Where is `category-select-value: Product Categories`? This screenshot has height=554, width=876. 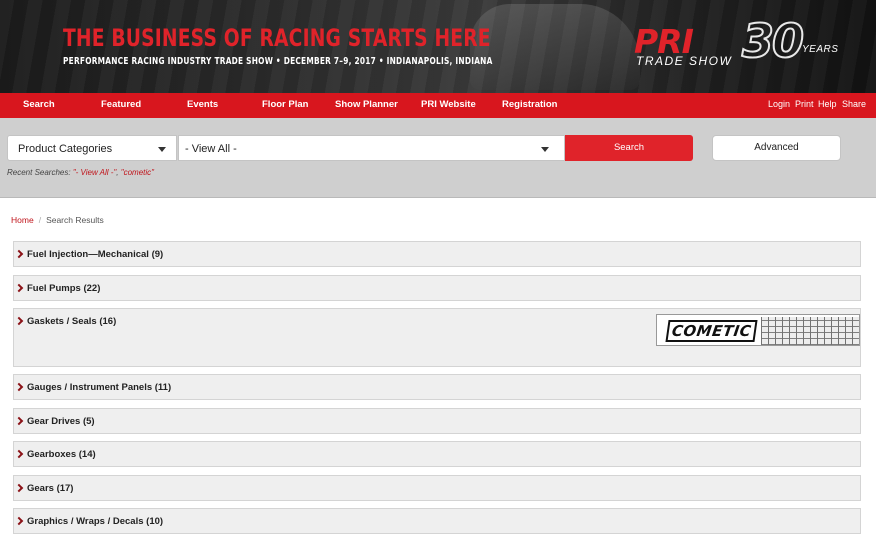 category-select-value: Product Categories is located at coordinates (65, 149).